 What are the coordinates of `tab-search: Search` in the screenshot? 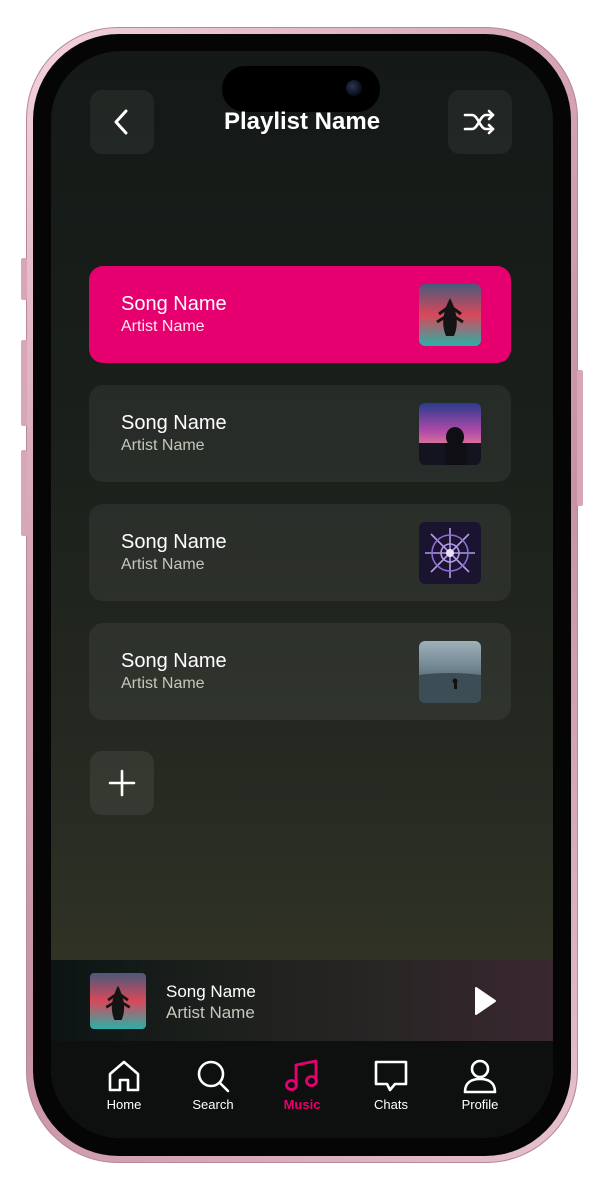 It's located at (213, 1084).